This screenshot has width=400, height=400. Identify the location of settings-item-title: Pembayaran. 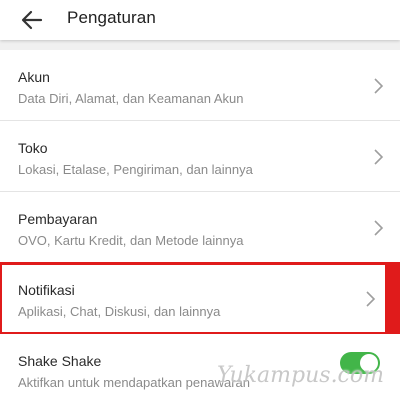
(58, 219).